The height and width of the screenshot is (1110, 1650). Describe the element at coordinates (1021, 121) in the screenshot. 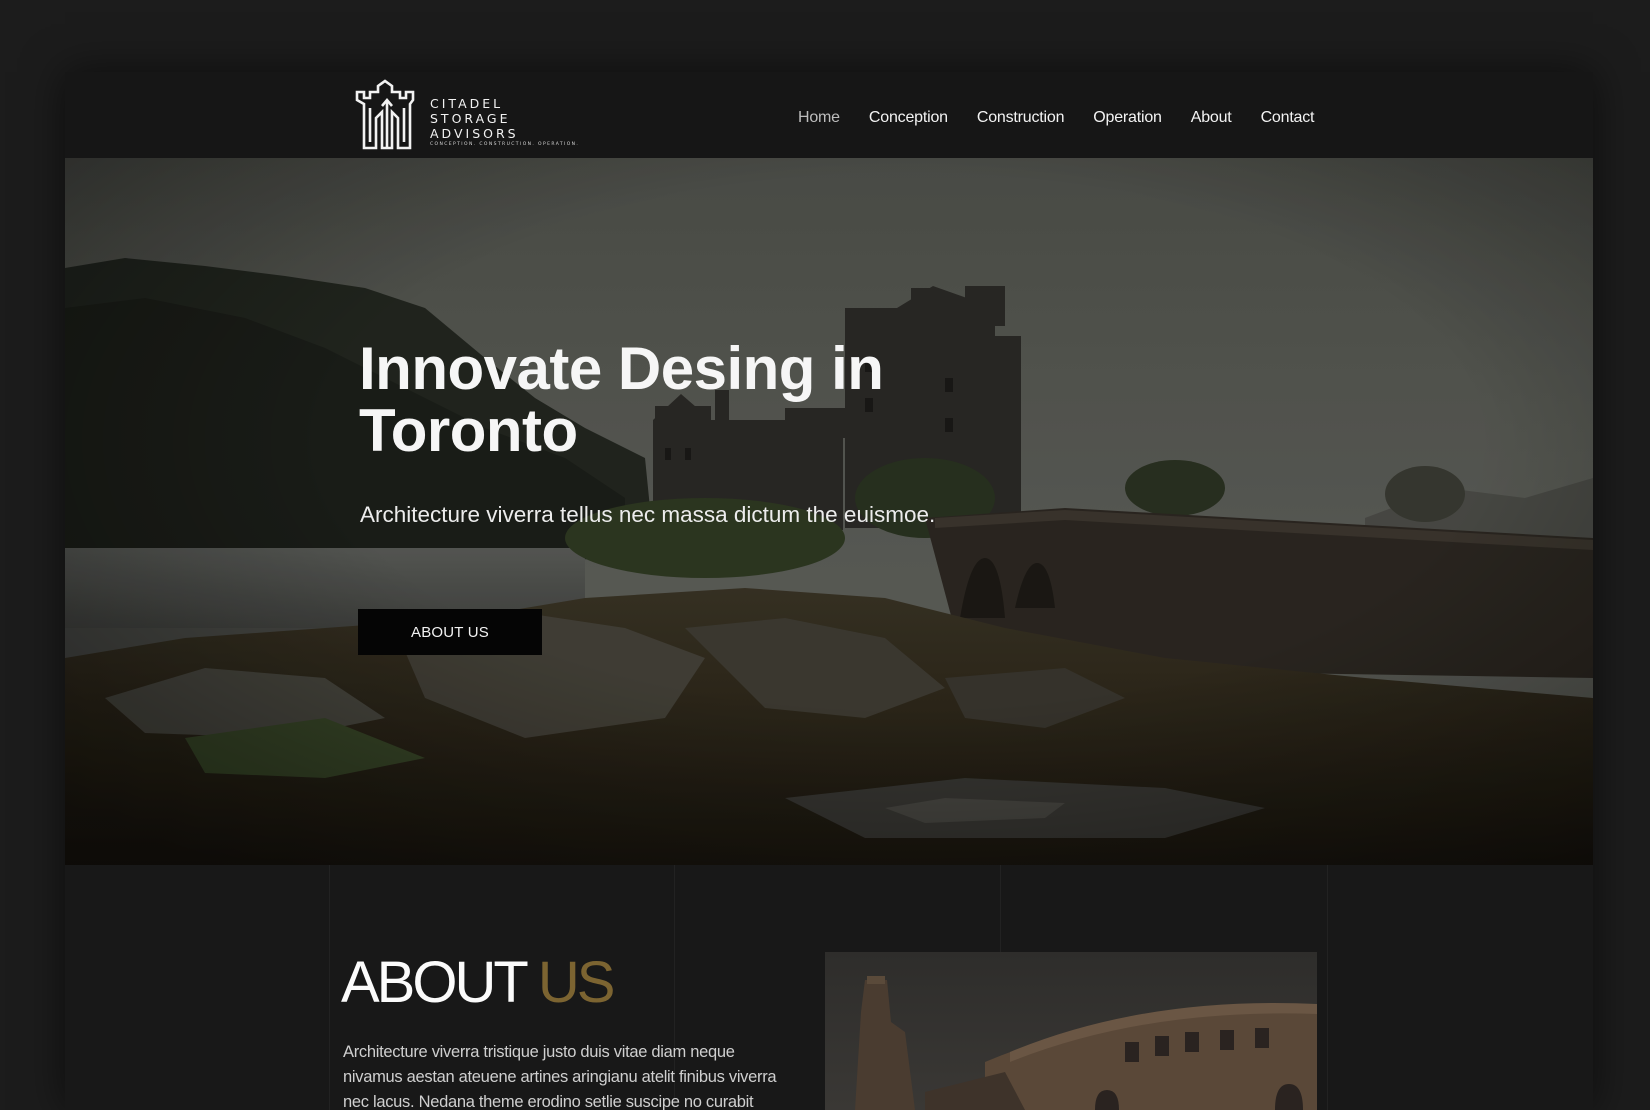

I see `nav-item-construction: Construction` at that location.